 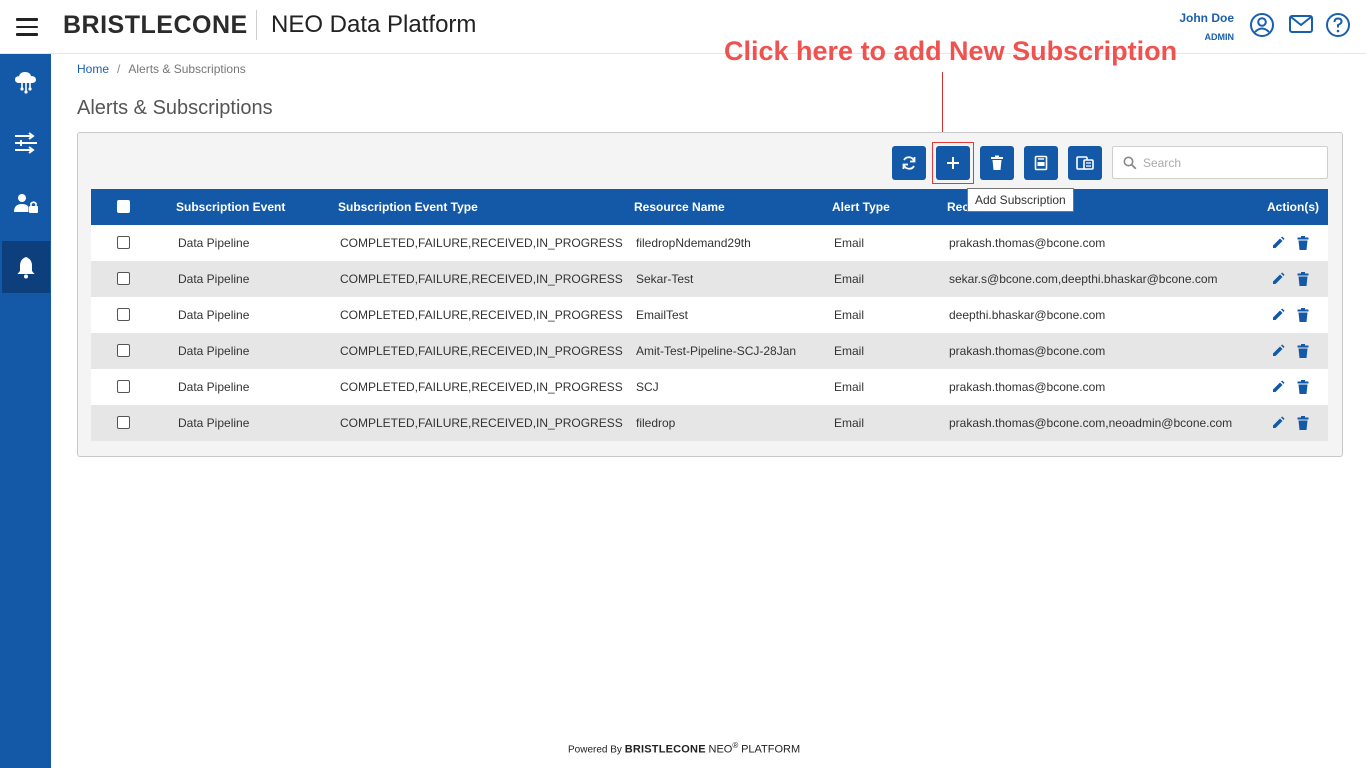 I want to click on plus-icon, so click(x=953, y=163).